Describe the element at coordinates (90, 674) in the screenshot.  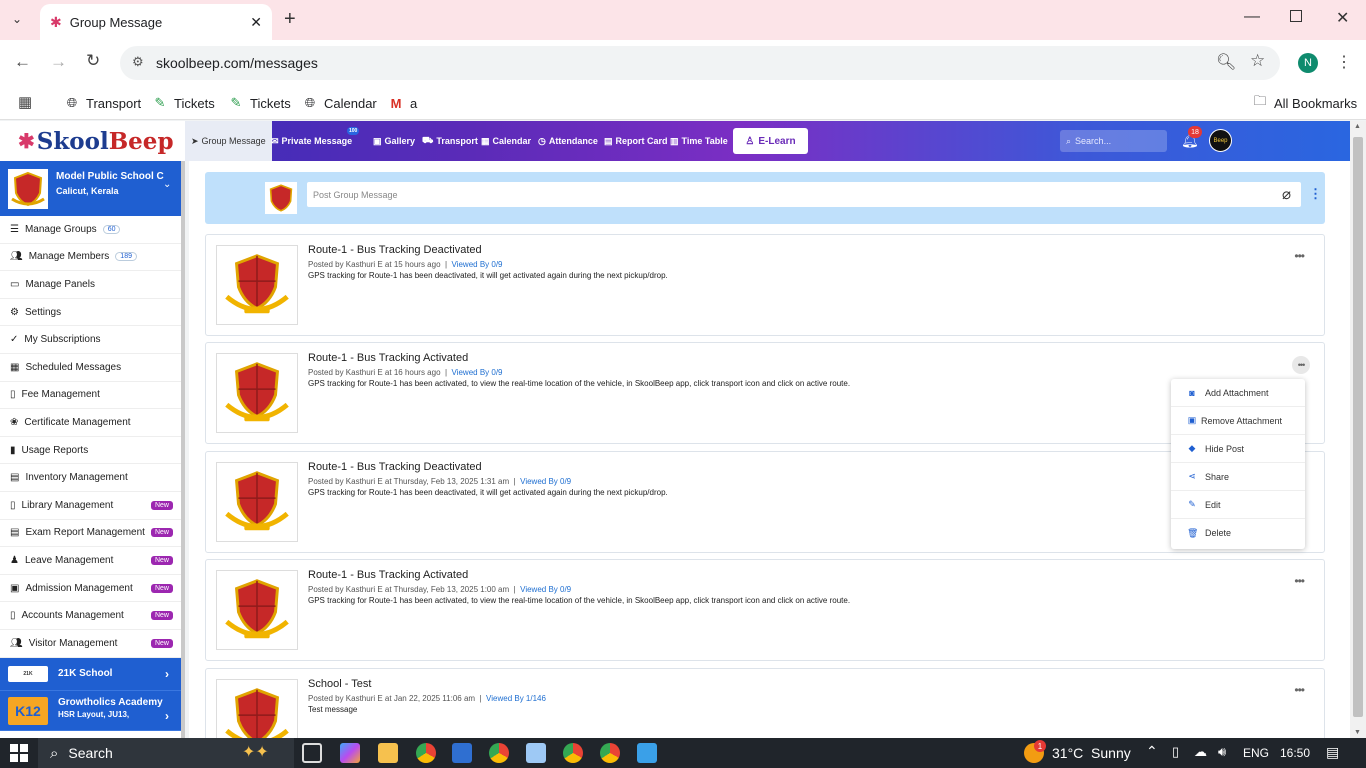
I see `org-21k-school: 21K 21K School ›` at that location.